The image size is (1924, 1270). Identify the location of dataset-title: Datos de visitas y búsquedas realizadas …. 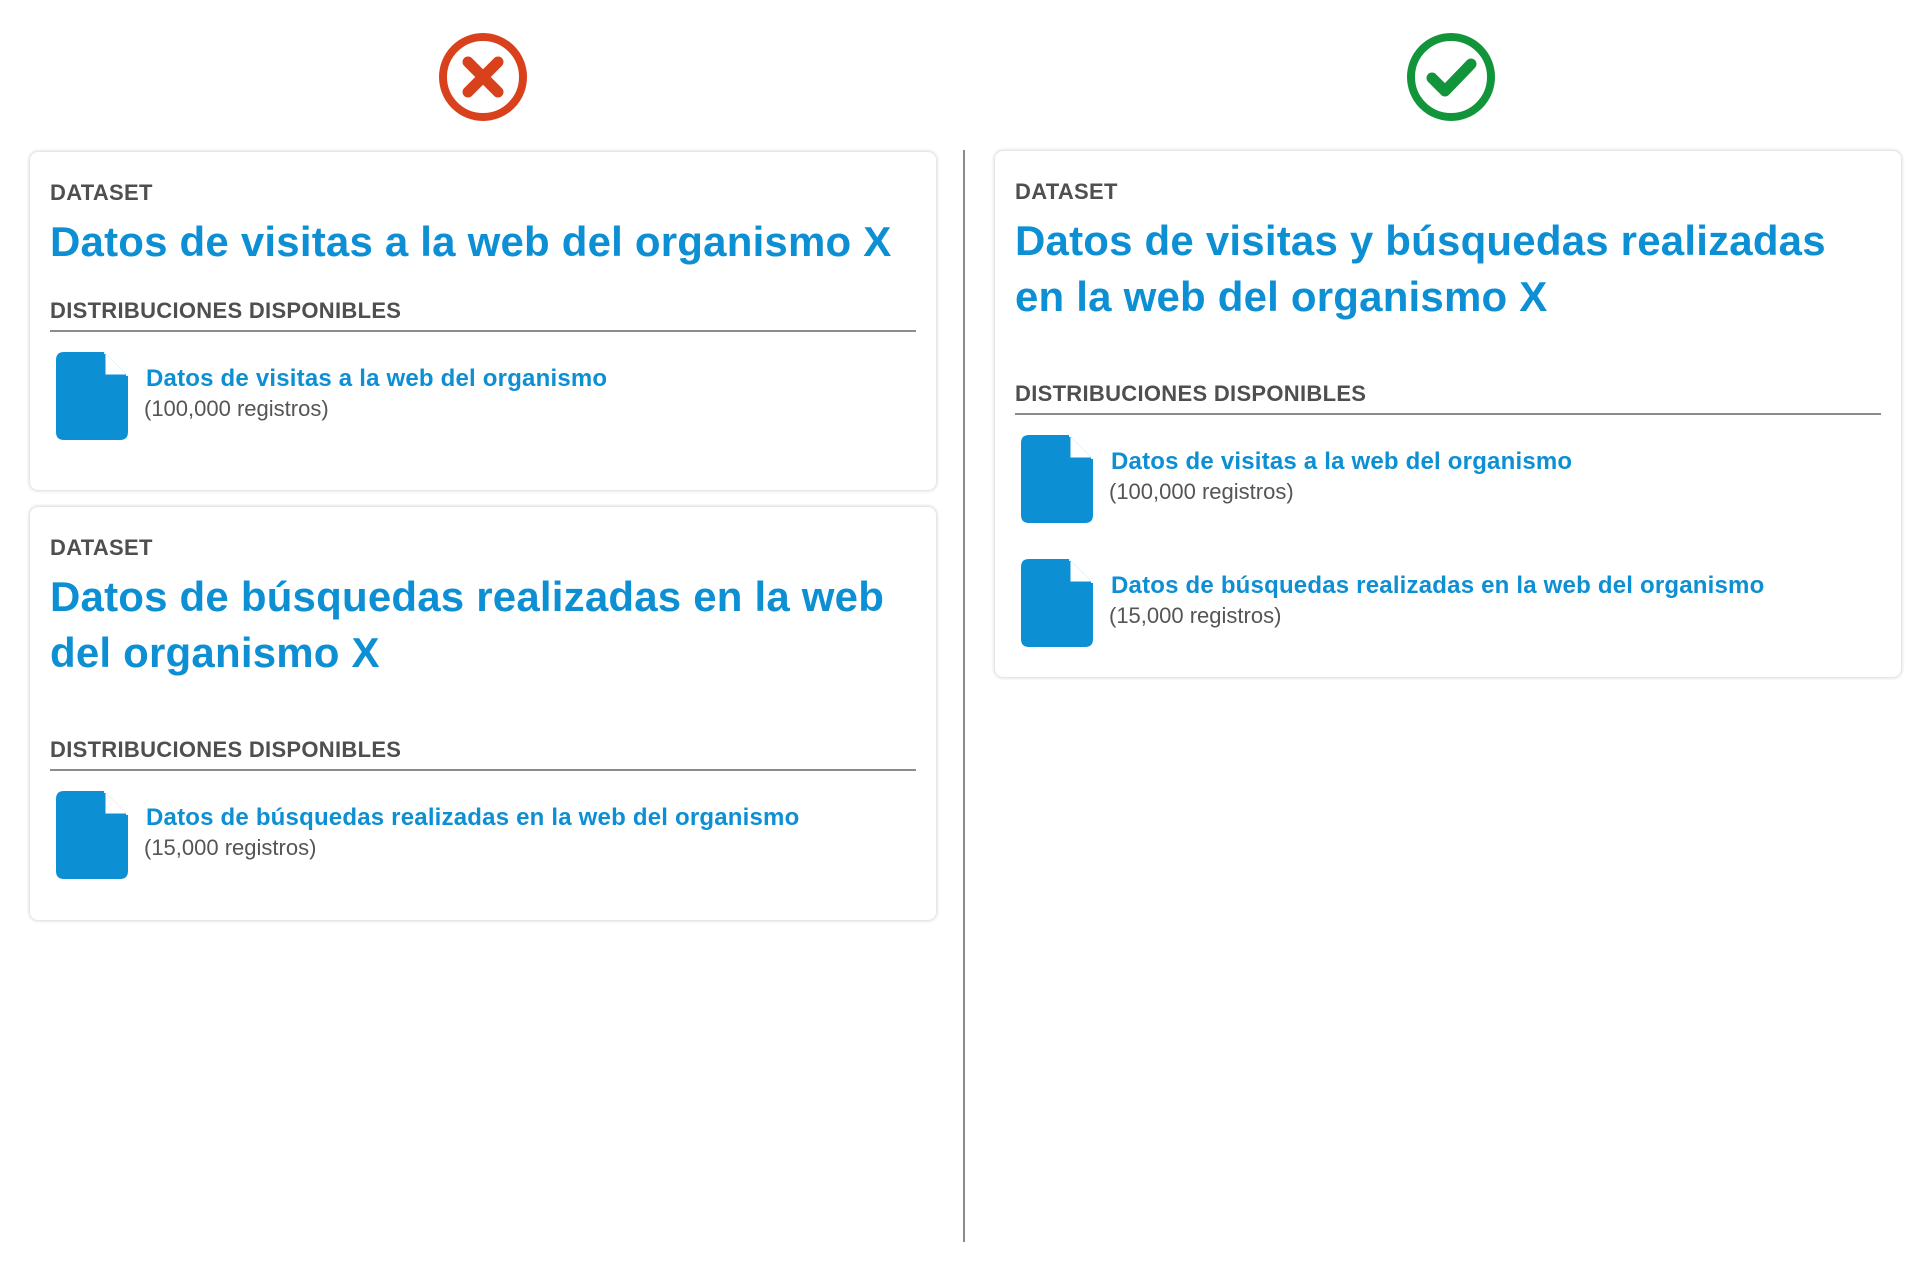
(1448, 269).